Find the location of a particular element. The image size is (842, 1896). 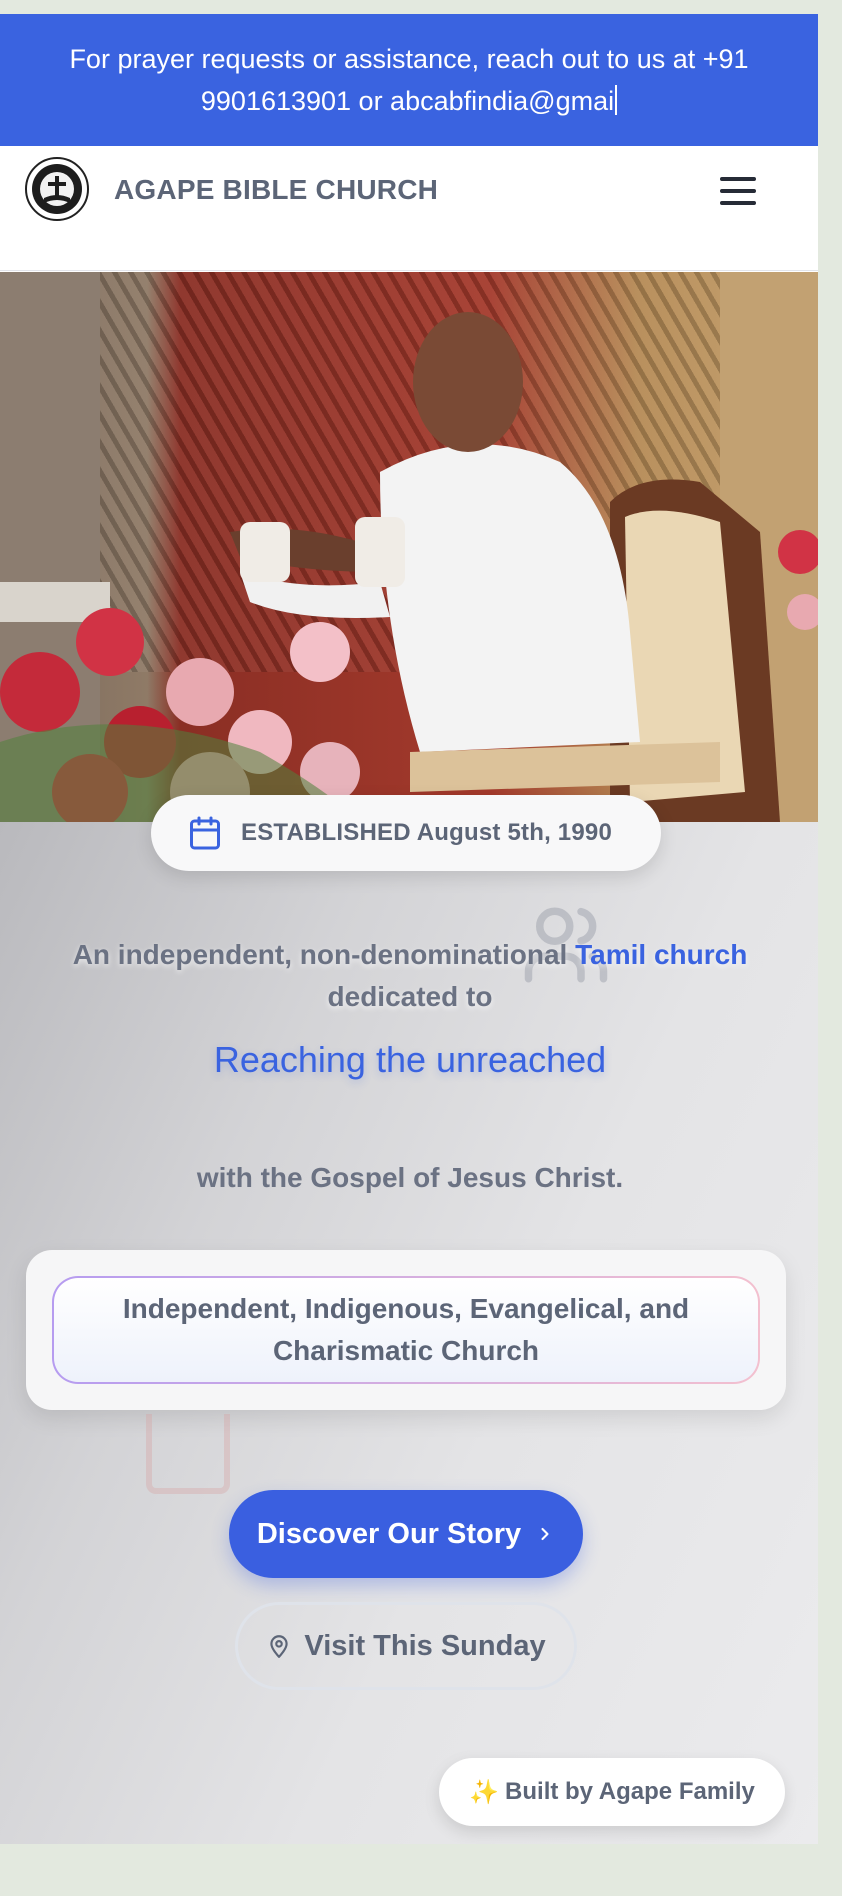

sparkle-icon: ✨ is located at coordinates (484, 1792).